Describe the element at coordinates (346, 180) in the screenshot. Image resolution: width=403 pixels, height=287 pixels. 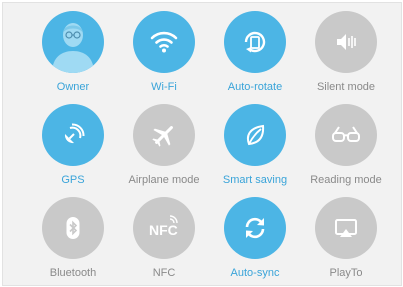
I see `reading-mode-label: Reading mode` at that location.